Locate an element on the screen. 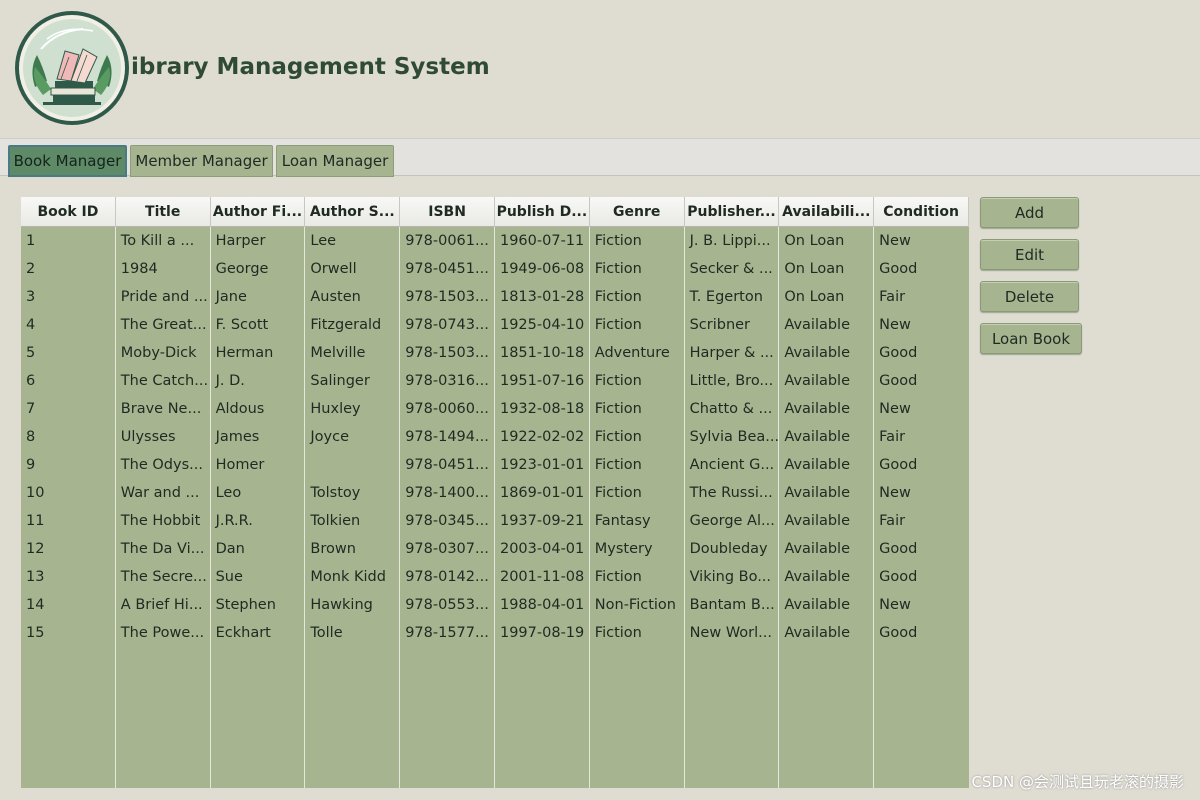 The width and height of the screenshot is (1200, 800). table-cell: Jane is located at coordinates (231, 297).